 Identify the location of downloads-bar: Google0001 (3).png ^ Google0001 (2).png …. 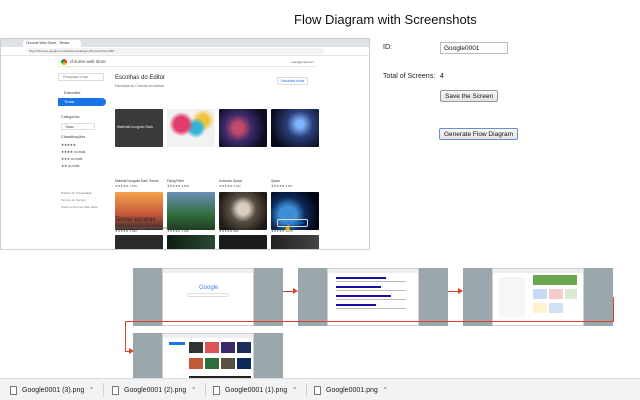
(320, 389).